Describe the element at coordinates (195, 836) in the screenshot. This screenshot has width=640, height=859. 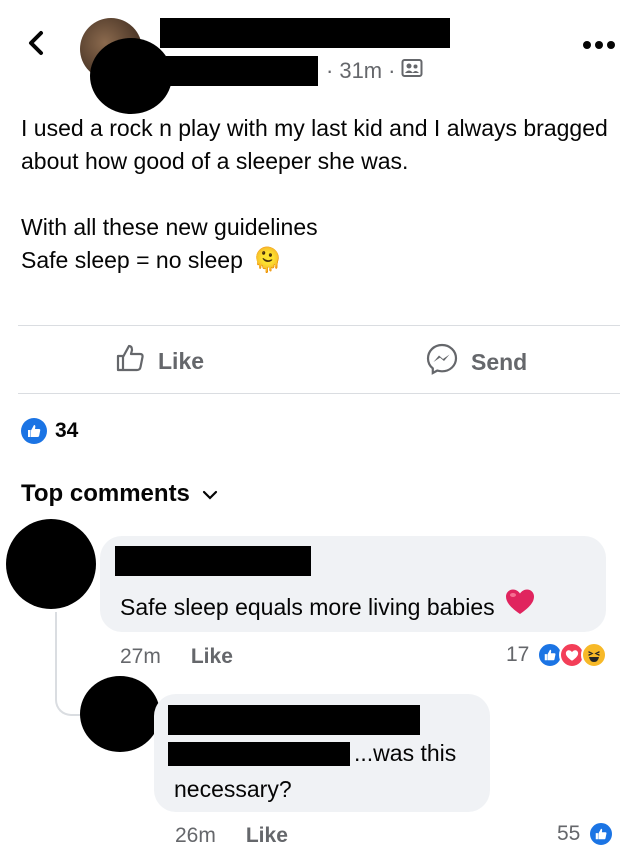
I see `comment-2-time: 26m` at that location.